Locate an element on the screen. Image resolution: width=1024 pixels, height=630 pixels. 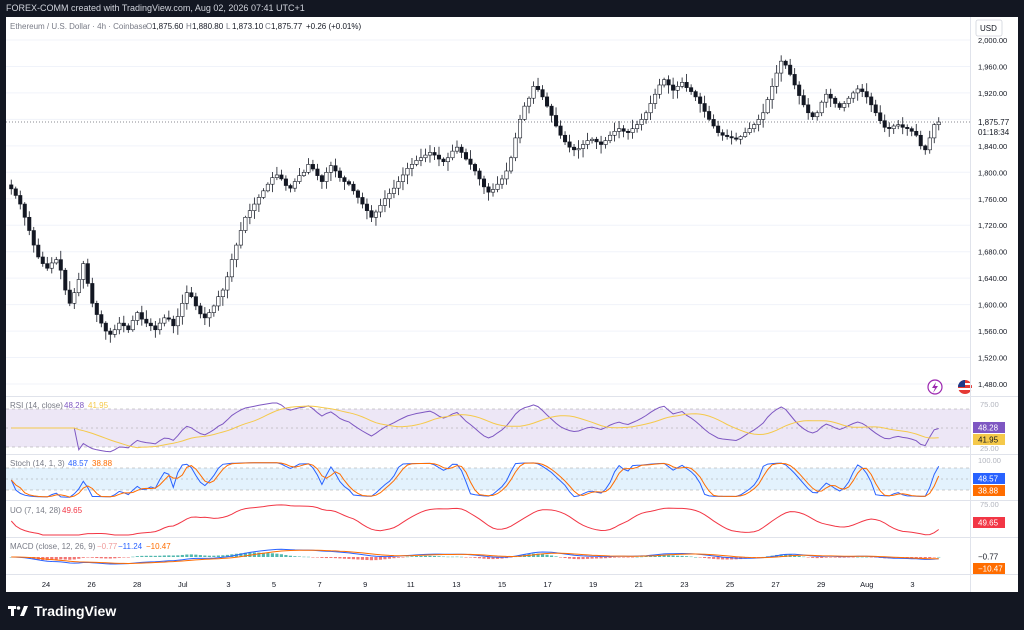
rsi-legend-ma: 41.95 is located at coordinates (98, 405).